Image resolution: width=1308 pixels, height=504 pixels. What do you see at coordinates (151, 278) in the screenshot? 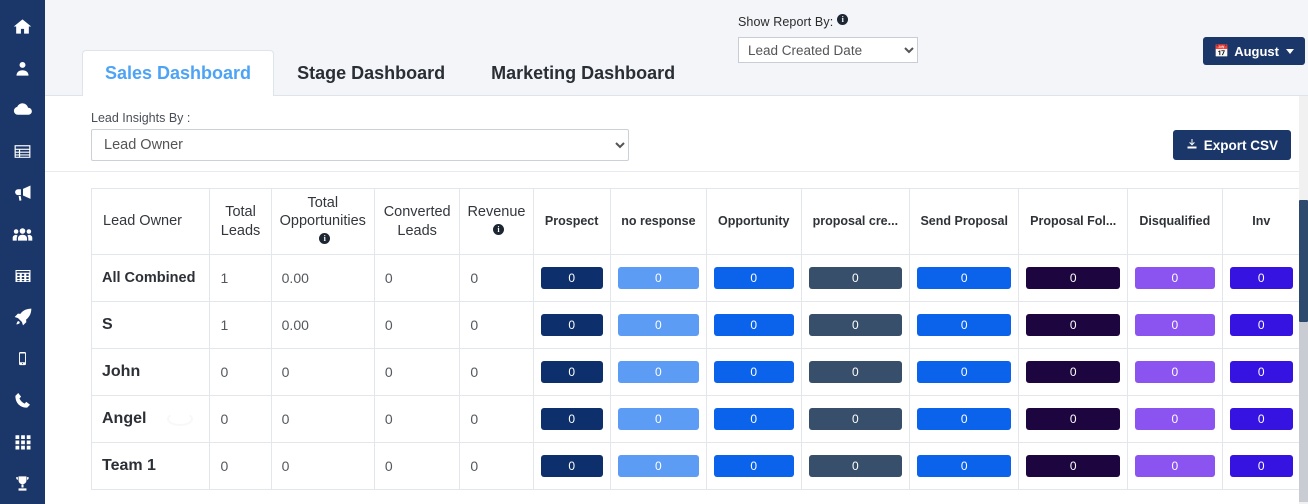
I see `cell-lead-owner: All Combined` at bounding box center [151, 278].